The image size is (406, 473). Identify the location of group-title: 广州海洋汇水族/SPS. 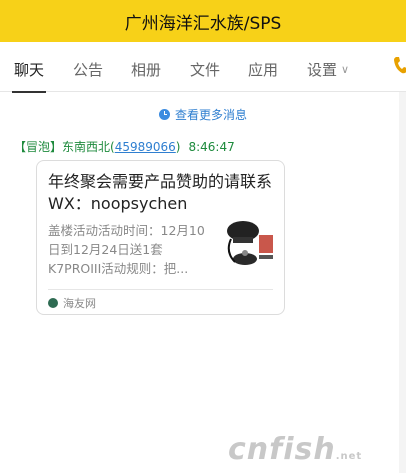
(203, 23).